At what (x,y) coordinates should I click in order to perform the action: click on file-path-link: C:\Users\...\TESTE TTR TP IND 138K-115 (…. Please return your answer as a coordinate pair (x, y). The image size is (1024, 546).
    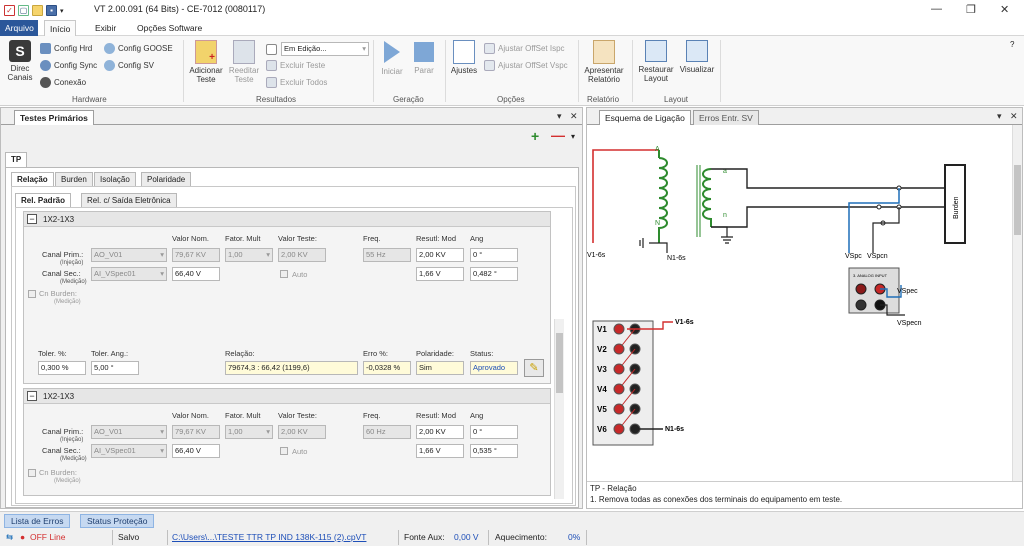
    Looking at the image, I should click on (269, 537).